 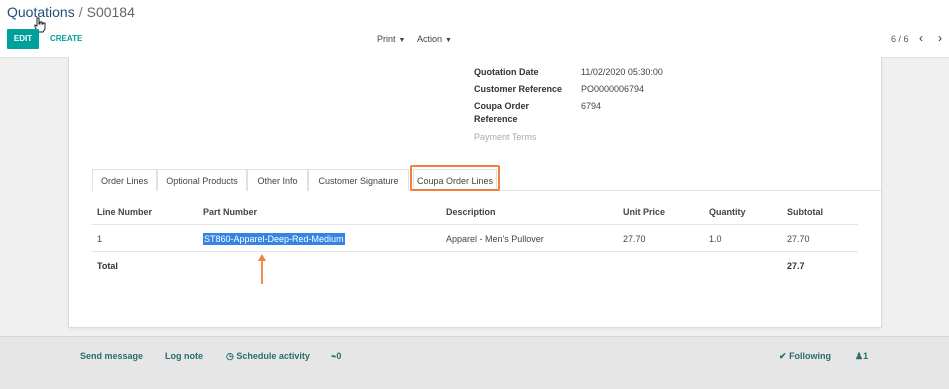 What do you see at coordinates (644, 212) in the screenshot?
I see `column-header-unit-price: Unit Price` at bounding box center [644, 212].